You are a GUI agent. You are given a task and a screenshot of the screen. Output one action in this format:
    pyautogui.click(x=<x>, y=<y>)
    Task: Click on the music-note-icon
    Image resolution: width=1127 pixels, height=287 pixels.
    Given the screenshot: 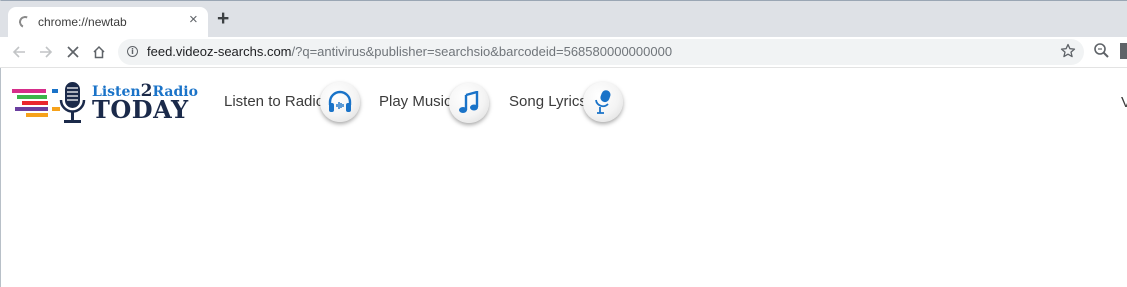 What is the action you would take?
    pyautogui.click(x=469, y=102)
    